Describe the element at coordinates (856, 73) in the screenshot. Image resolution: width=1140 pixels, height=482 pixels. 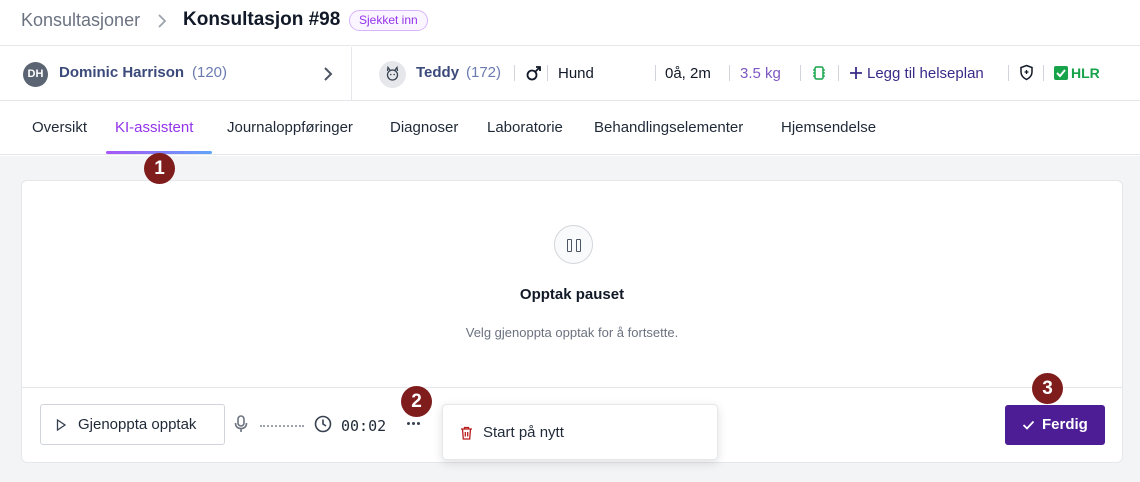
I see `plus-icon` at that location.